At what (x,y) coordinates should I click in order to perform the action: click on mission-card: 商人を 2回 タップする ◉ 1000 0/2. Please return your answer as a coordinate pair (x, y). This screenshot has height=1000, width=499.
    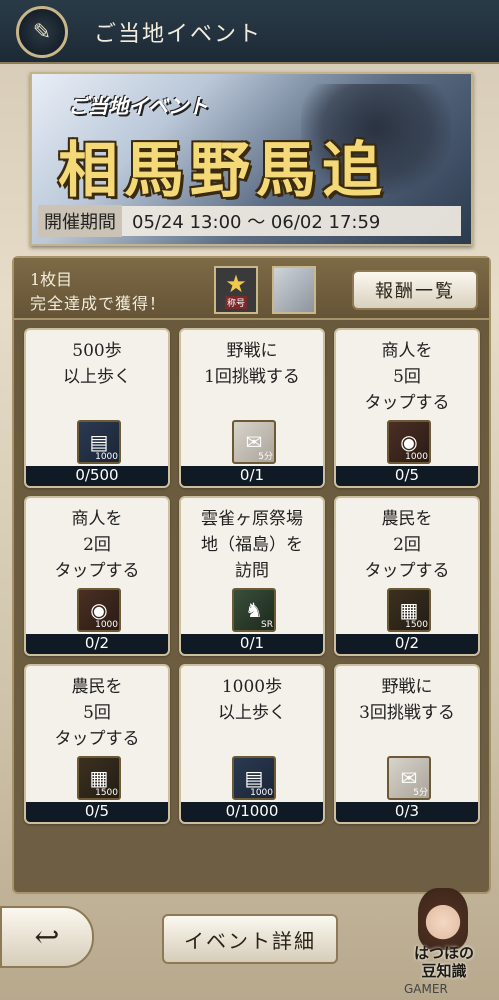
    Looking at the image, I should click on (97, 576).